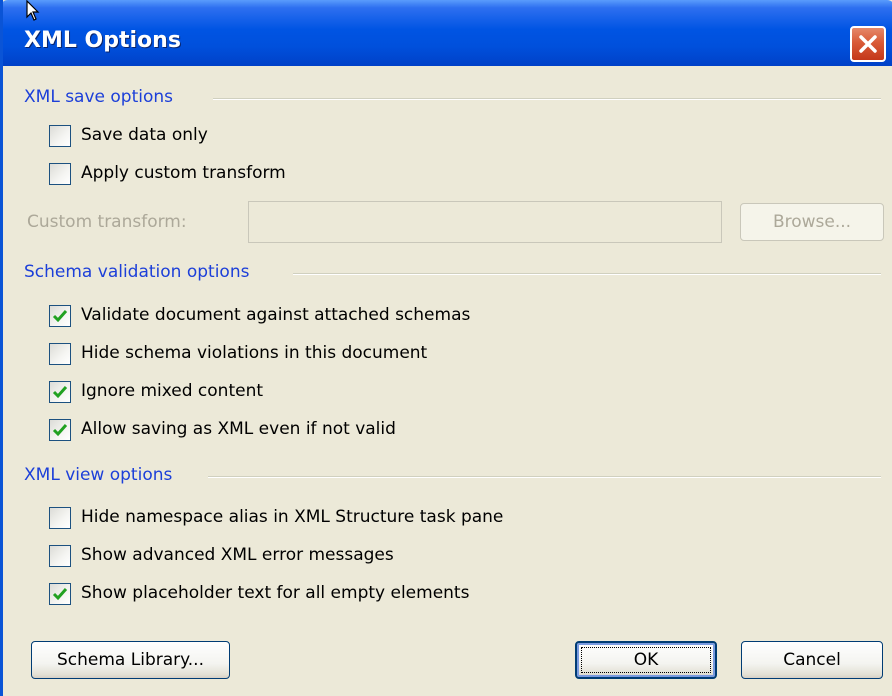  What do you see at coordinates (137, 272) in the screenshot?
I see `section-heading-schema: Schema validation options` at bounding box center [137, 272].